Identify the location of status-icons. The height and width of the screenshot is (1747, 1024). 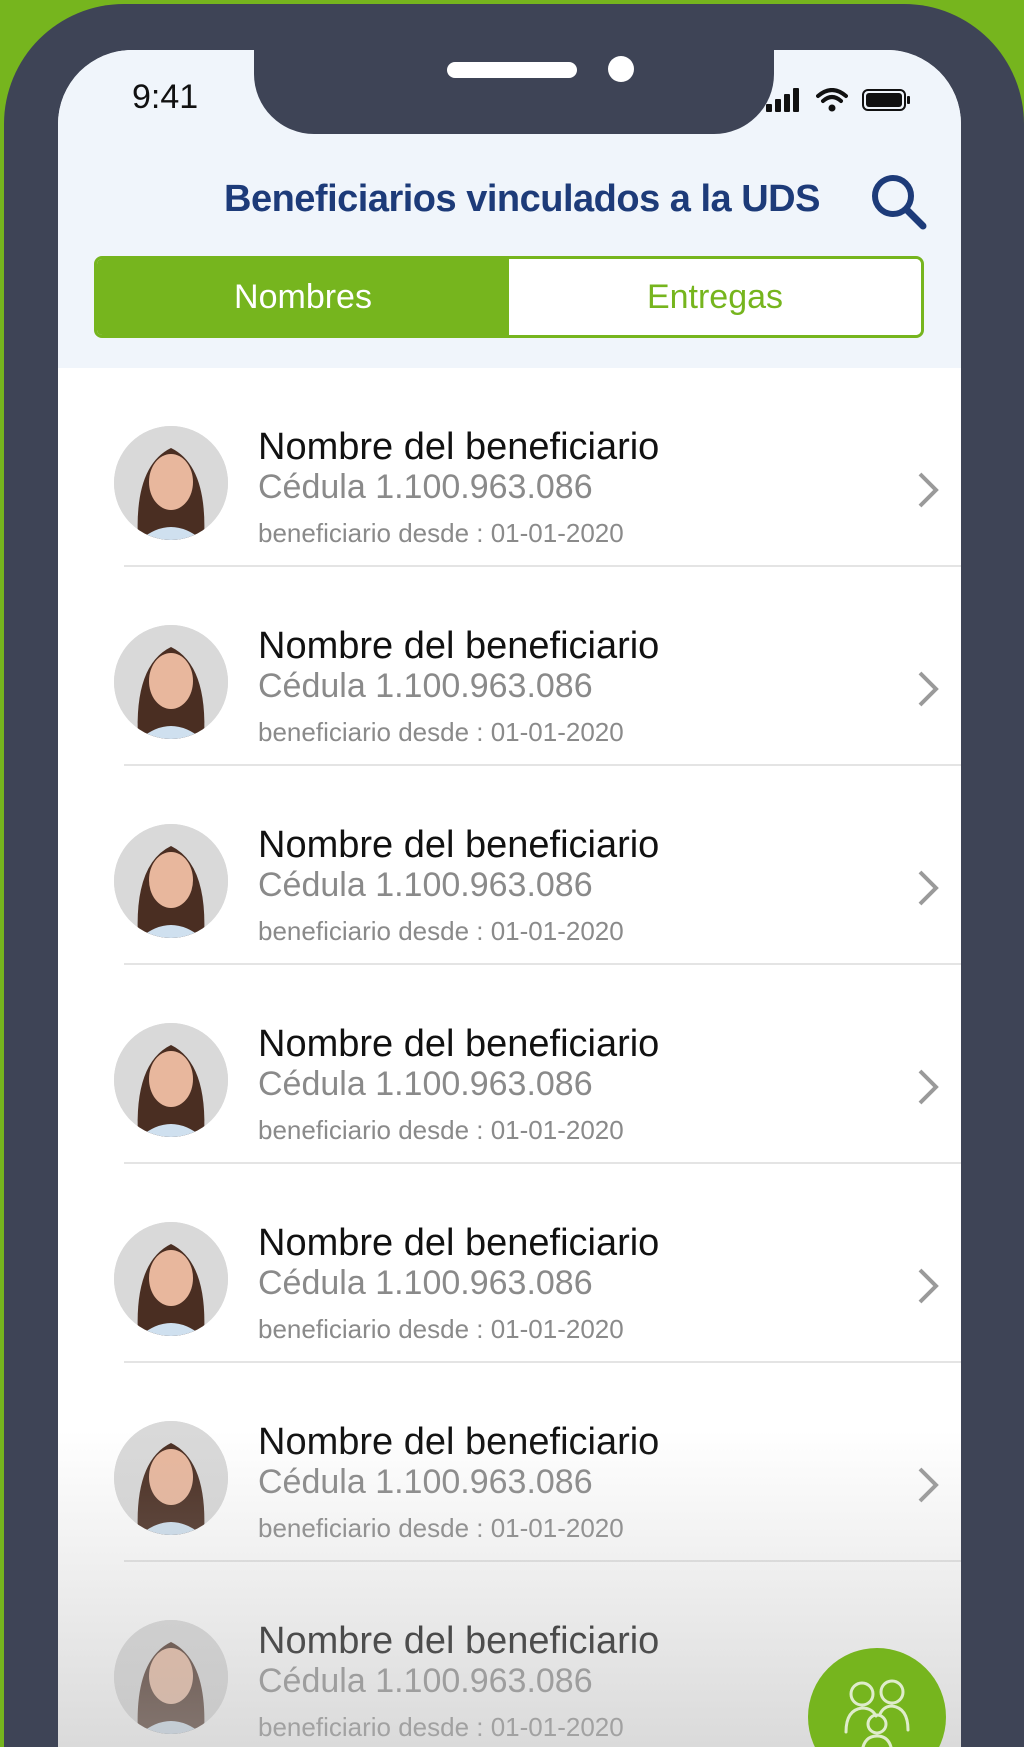
(839, 100).